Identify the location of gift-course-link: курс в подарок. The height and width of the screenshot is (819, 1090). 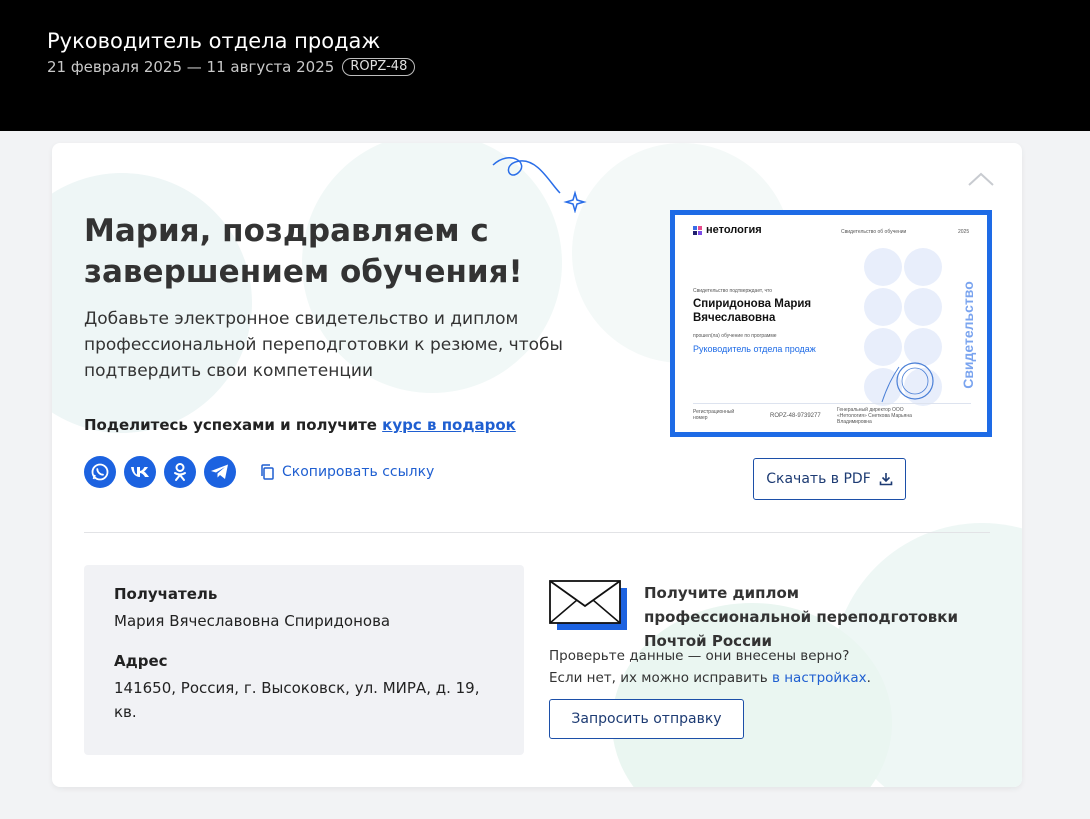
(449, 425).